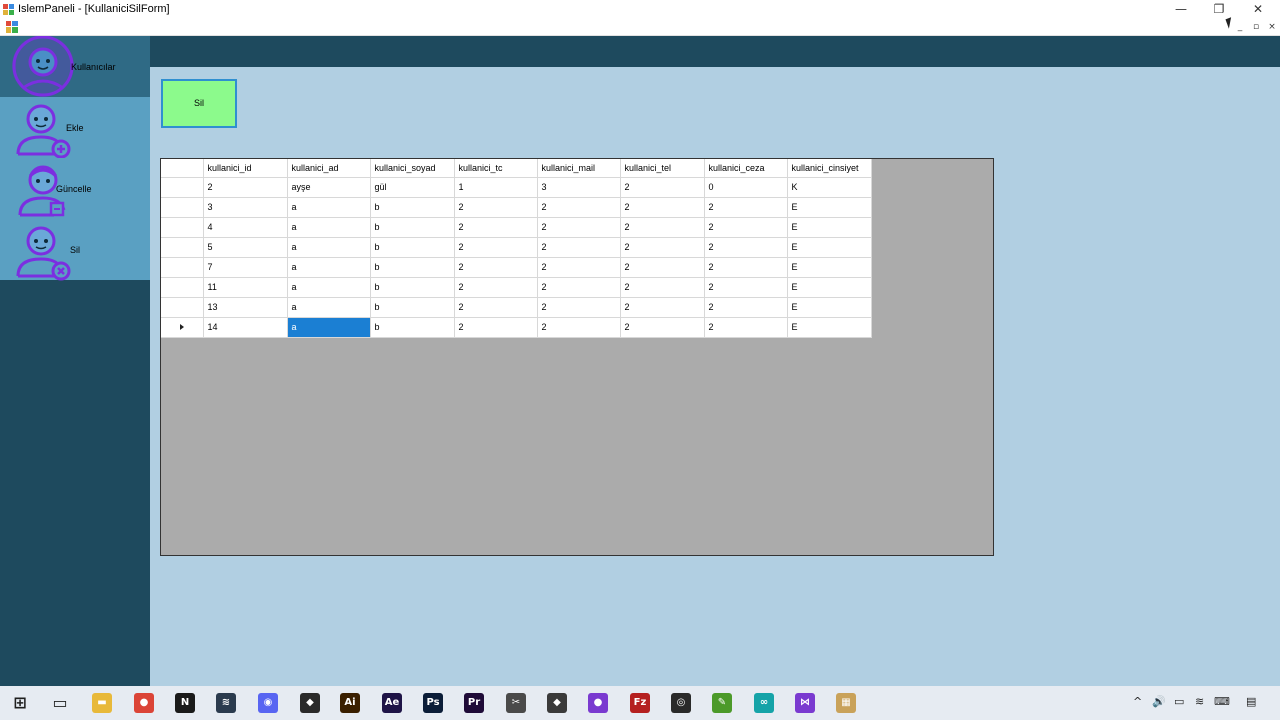  I want to click on task-view-icon: ▭, so click(60, 703).